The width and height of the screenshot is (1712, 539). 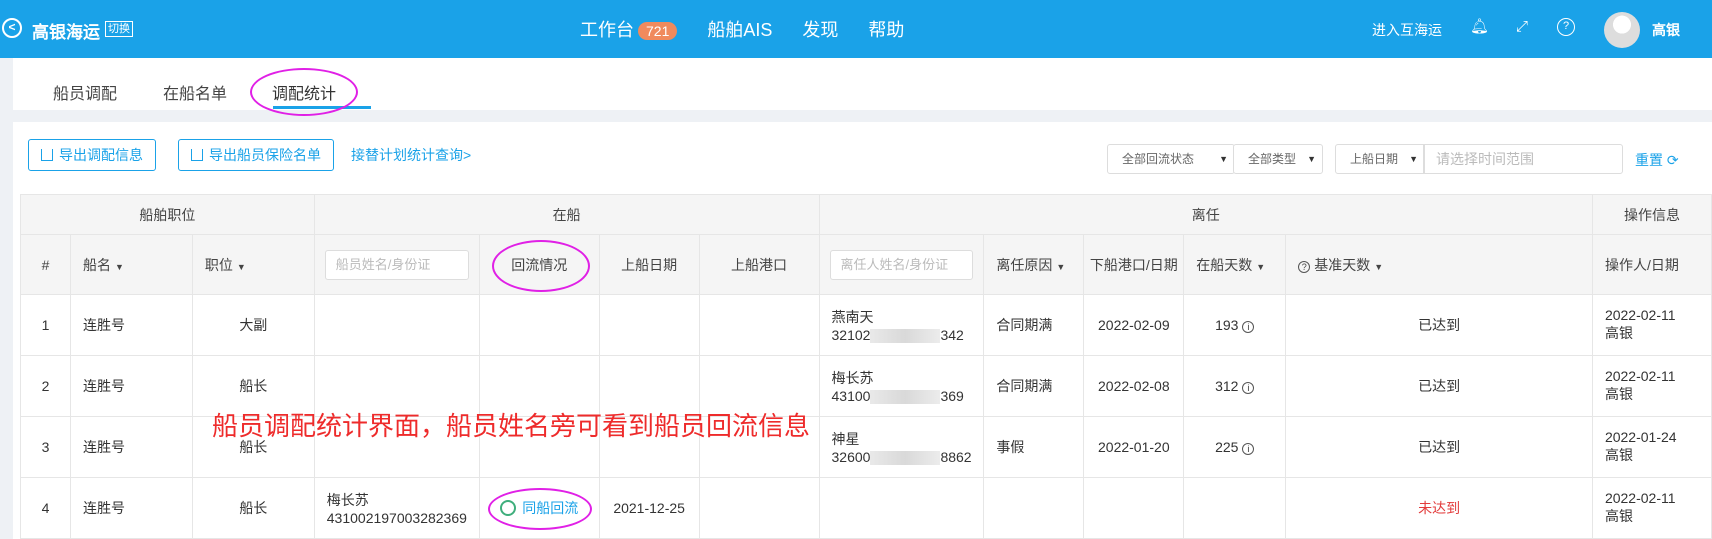 What do you see at coordinates (1666, 30) in the screenshot?
I see `user-name: 高银` at bounding box center [1666, 30].